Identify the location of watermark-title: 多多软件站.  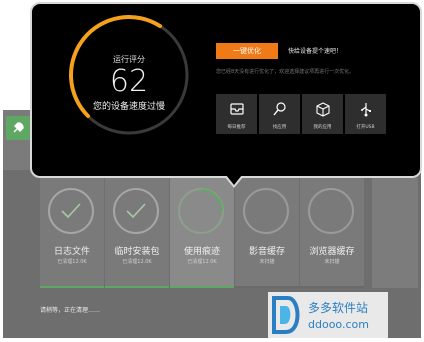
(338, 308).